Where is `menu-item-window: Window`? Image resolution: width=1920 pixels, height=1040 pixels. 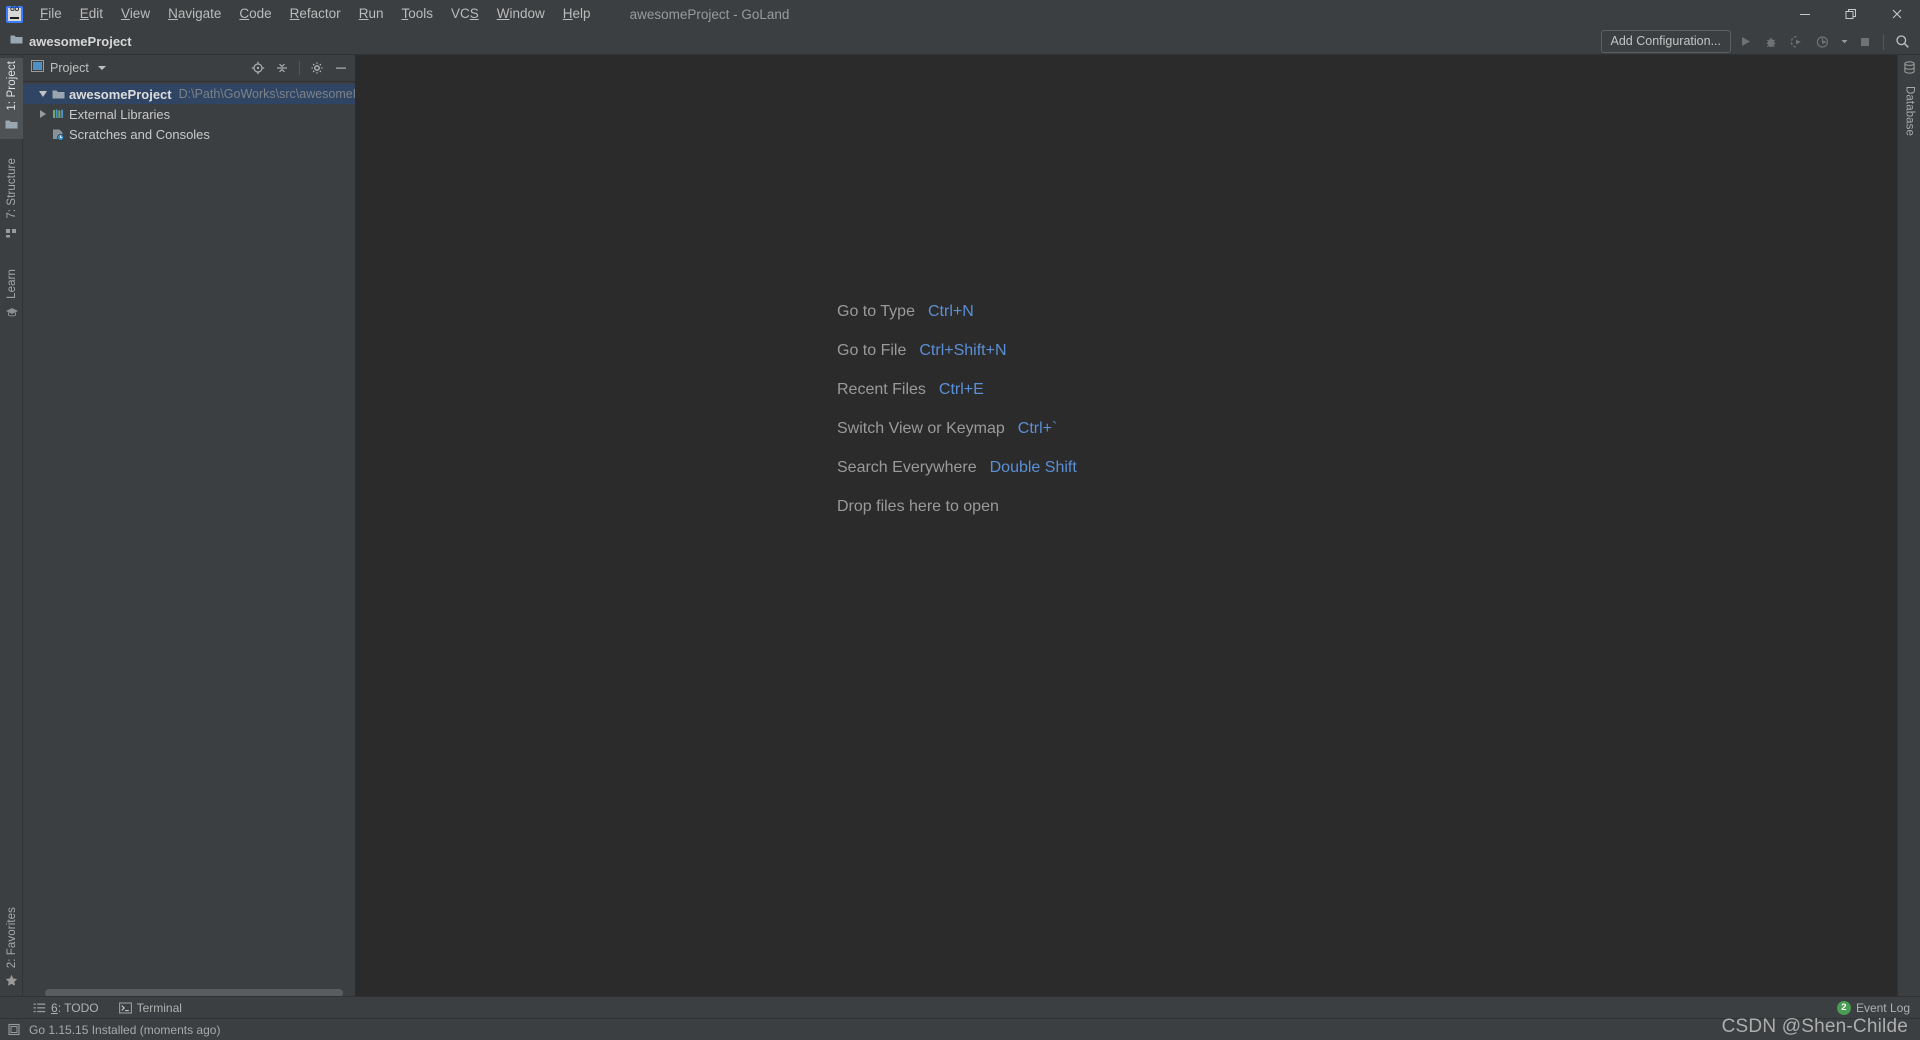 menu-item-window: Window is located at coordinates (521, 14).